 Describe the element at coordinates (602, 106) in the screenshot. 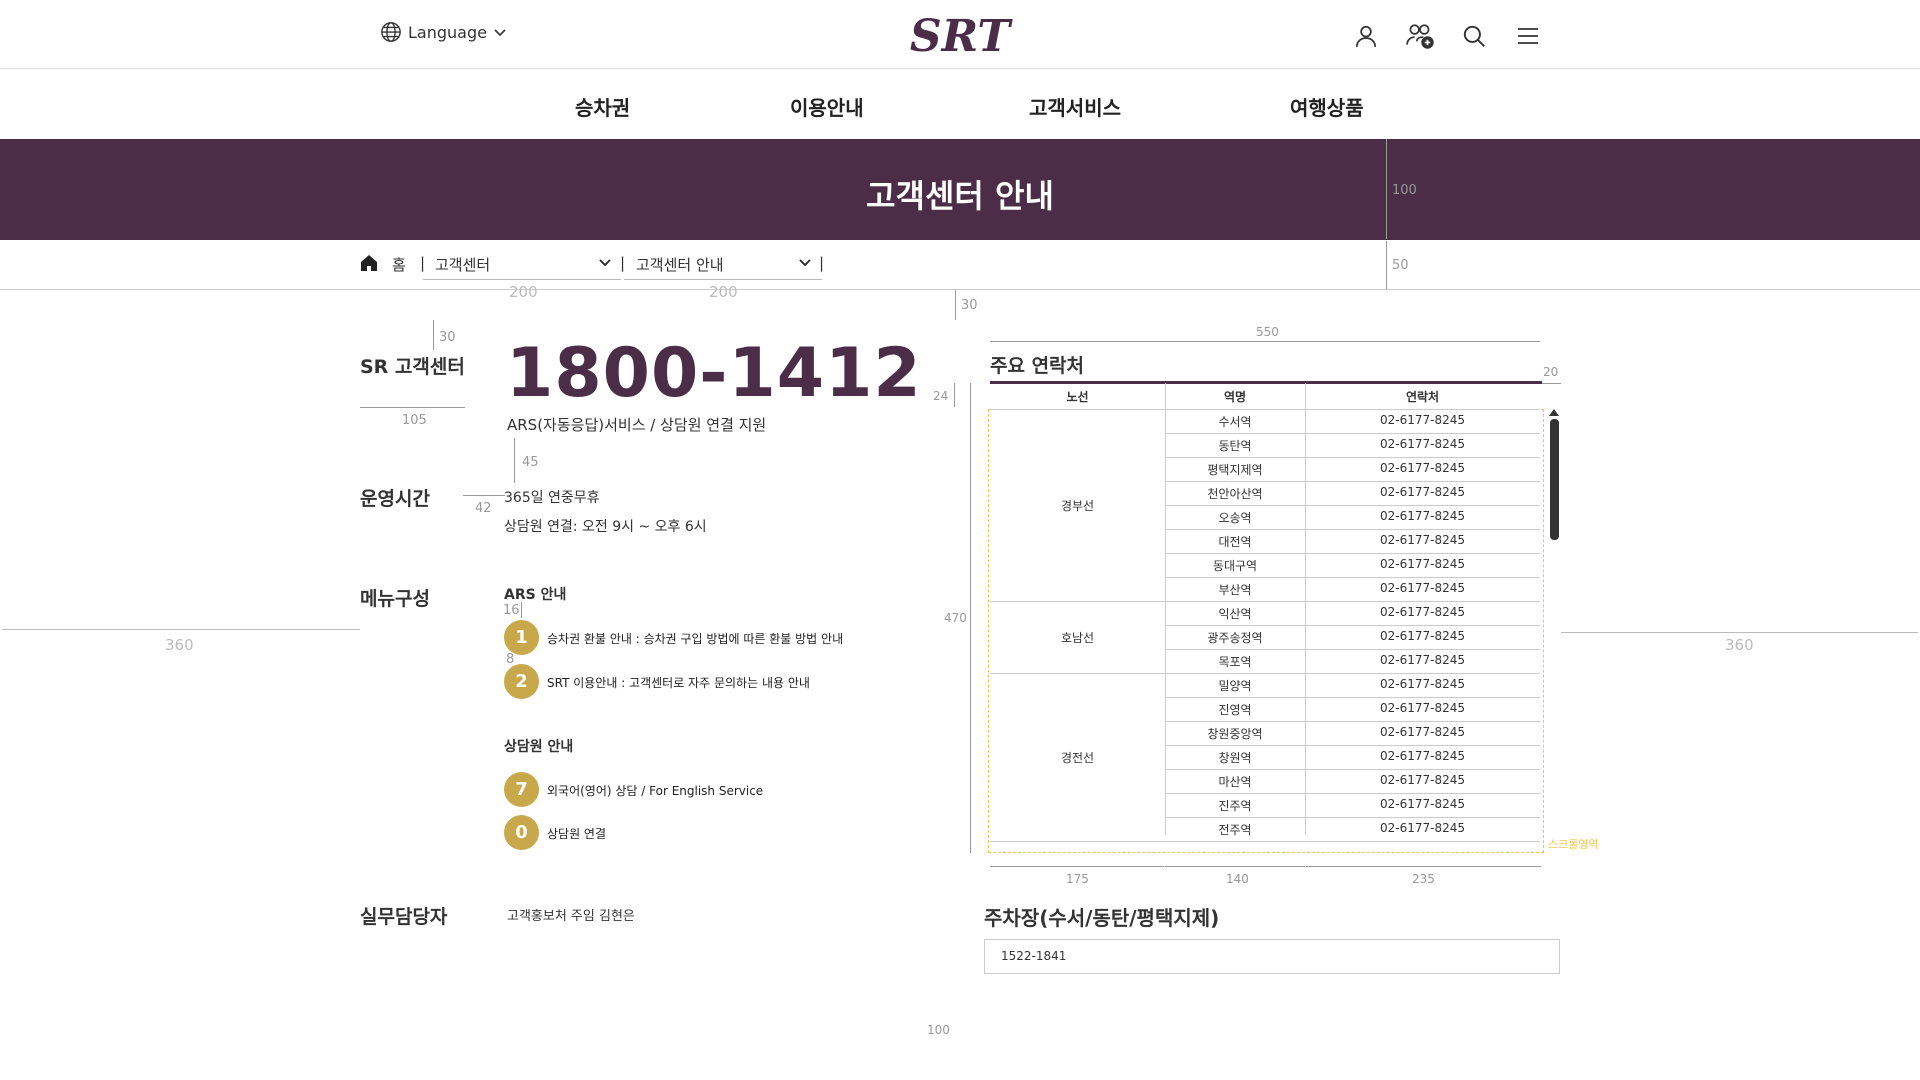

I see `nav-item-ticket: 승차권` at that location.